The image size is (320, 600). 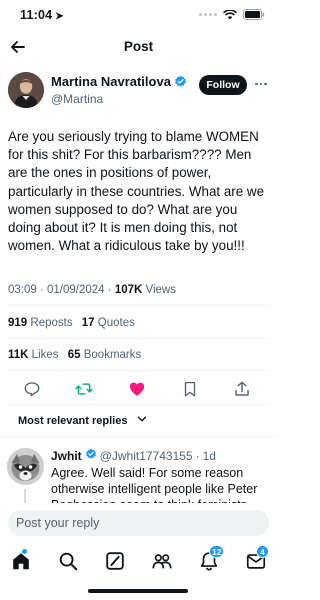 What do you see at coordinates (18, 323) in the screenshot?
I see `reposts-count: 919` at bounding box center [18, 323].